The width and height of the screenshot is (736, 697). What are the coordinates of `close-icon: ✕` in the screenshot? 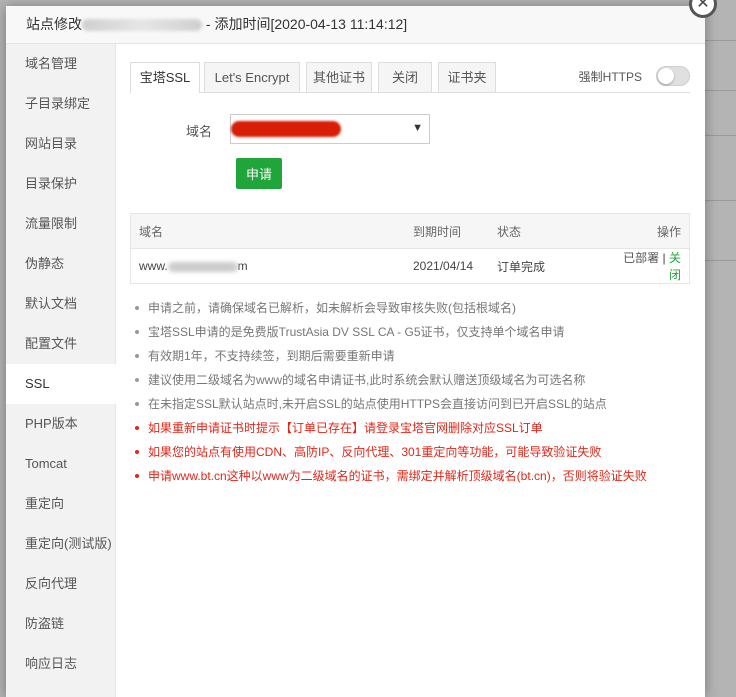 It's located at (703, 6).